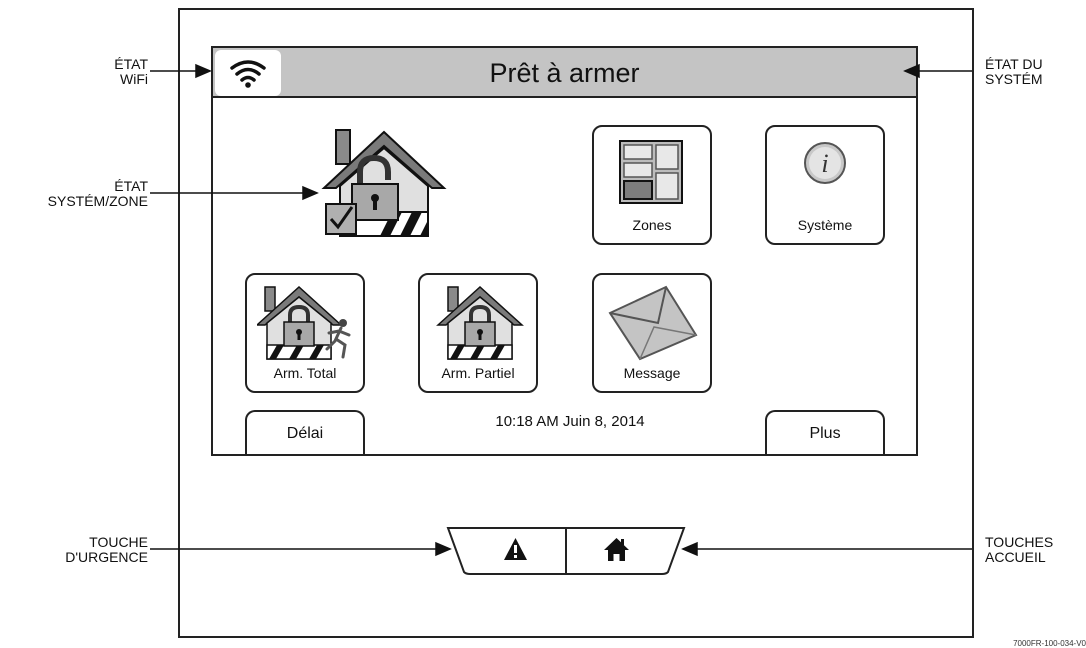 This screenshot has width=1086, height=648. I want to click on wifi-icon, so click(248, 74).